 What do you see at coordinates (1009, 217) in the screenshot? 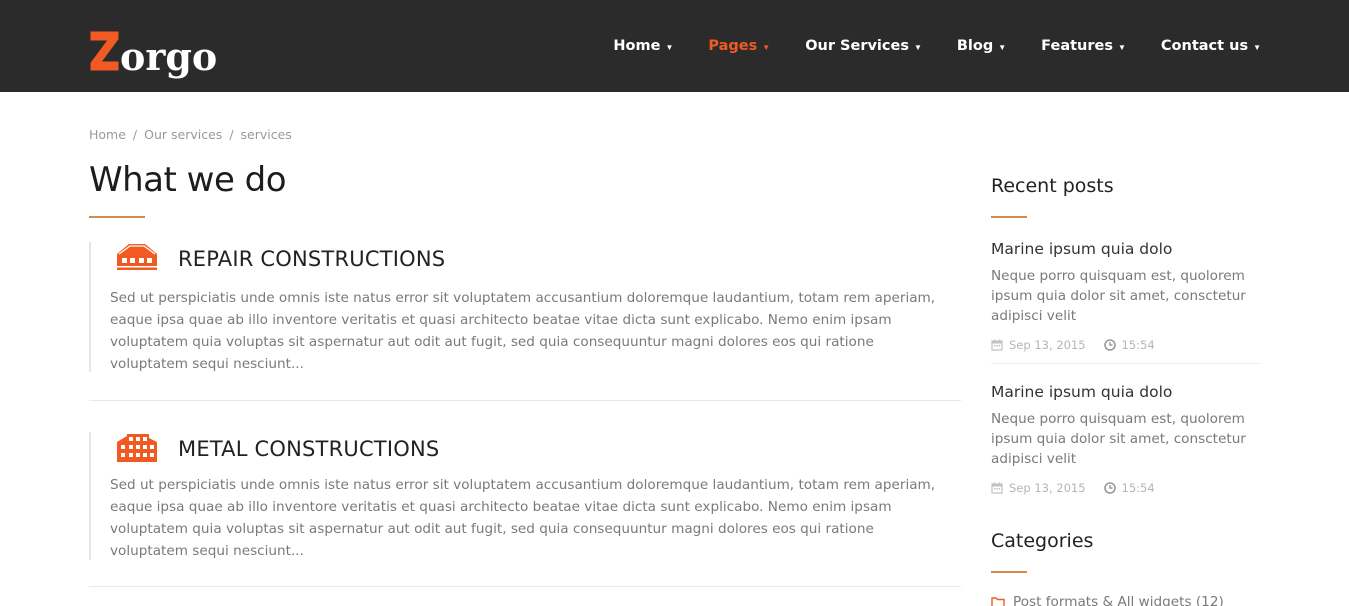
I see `recent-posts-underline` at bounding box center [1009, 217].